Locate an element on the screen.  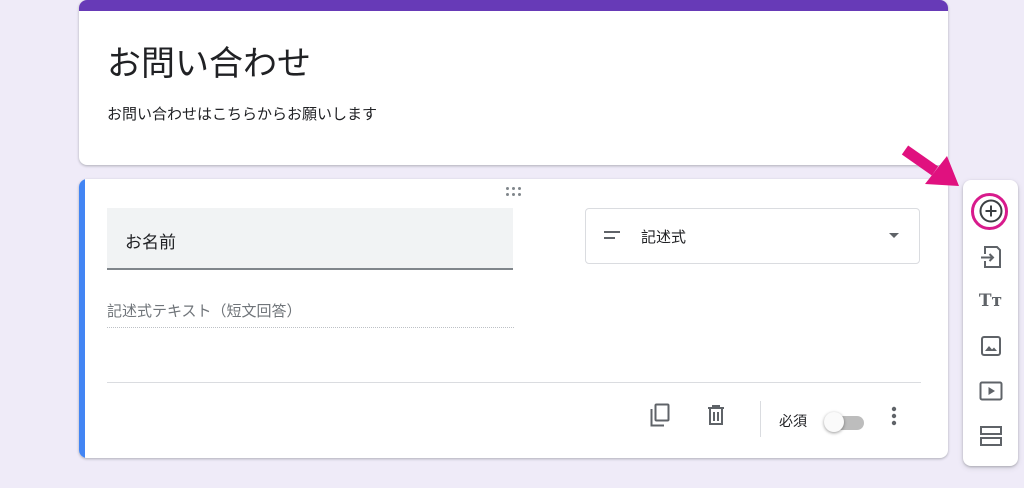
image-icon is located at coordinates (990, 345).